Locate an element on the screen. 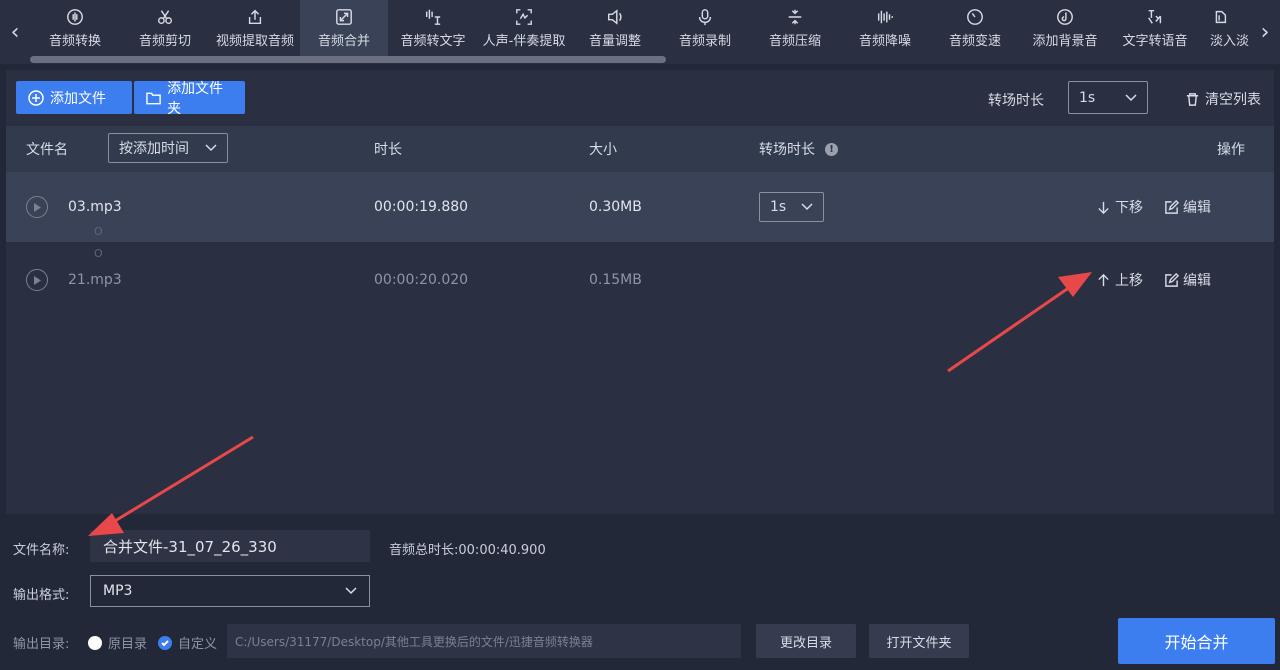  tool-record: 音频录制 is located at coordinates (705, 28).